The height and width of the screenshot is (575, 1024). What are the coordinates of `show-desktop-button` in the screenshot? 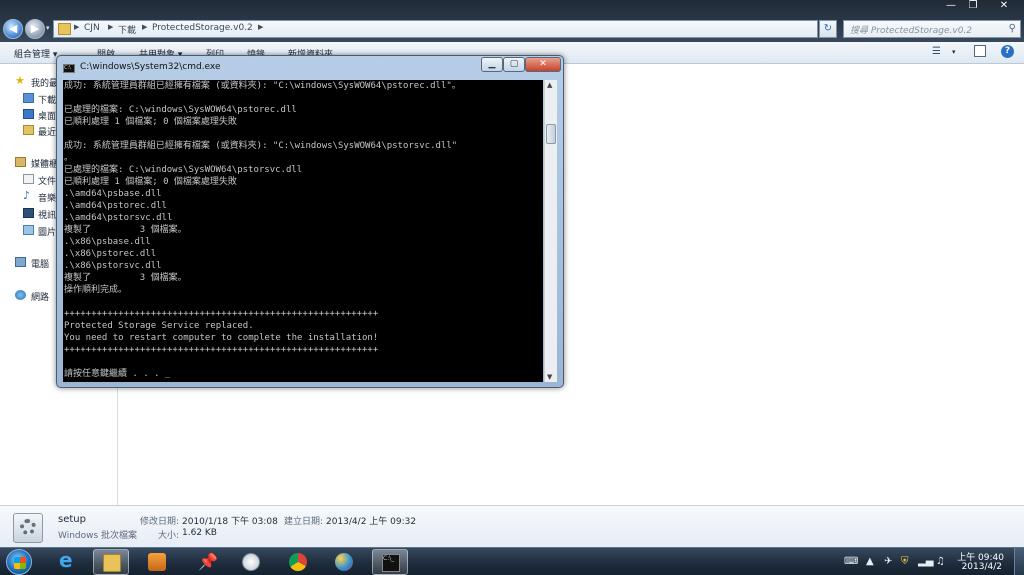 It's located at (1019, 561).